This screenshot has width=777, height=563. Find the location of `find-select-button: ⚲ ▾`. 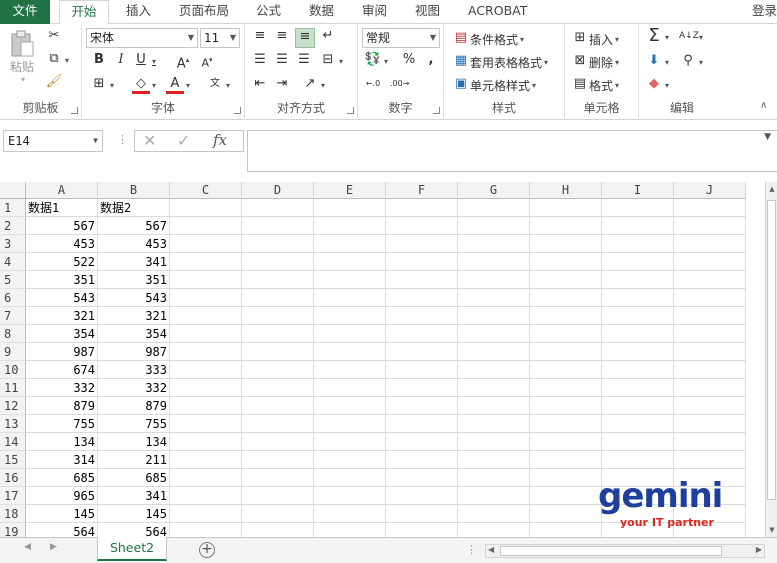

find-select-button: ⚲ ▾ is located at coordinates (691, 62).